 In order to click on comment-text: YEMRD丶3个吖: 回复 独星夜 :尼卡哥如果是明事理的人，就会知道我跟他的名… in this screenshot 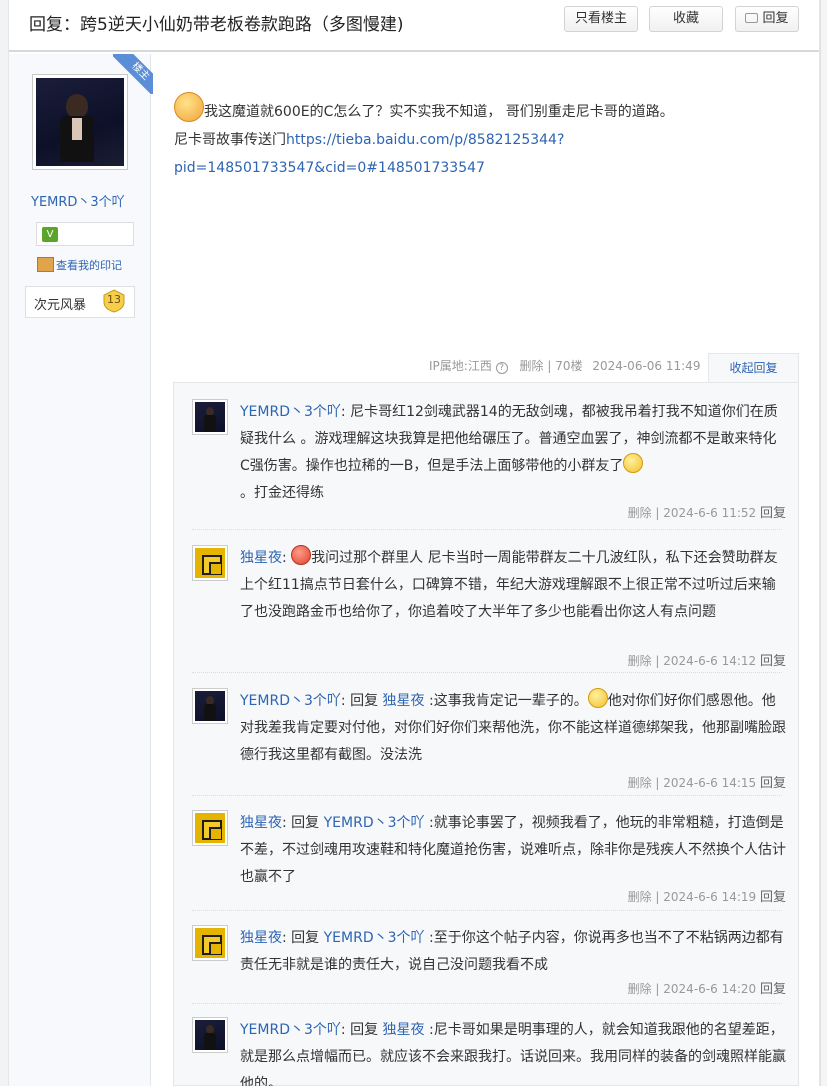, I will do `click(513, 1054)`.